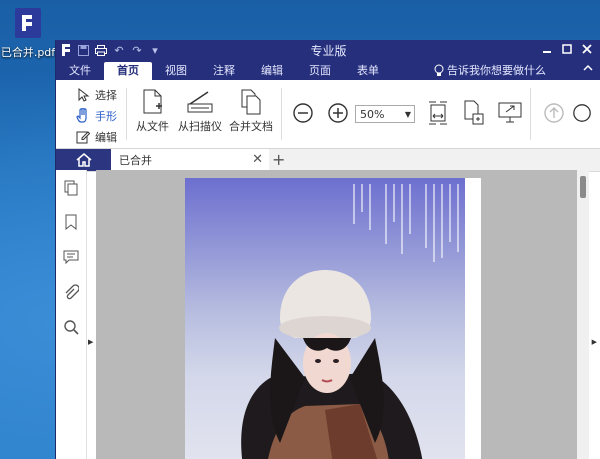  Describe the element at coordinates (66, 50) in the screenshot. I see `app-logo-icon` at that location.